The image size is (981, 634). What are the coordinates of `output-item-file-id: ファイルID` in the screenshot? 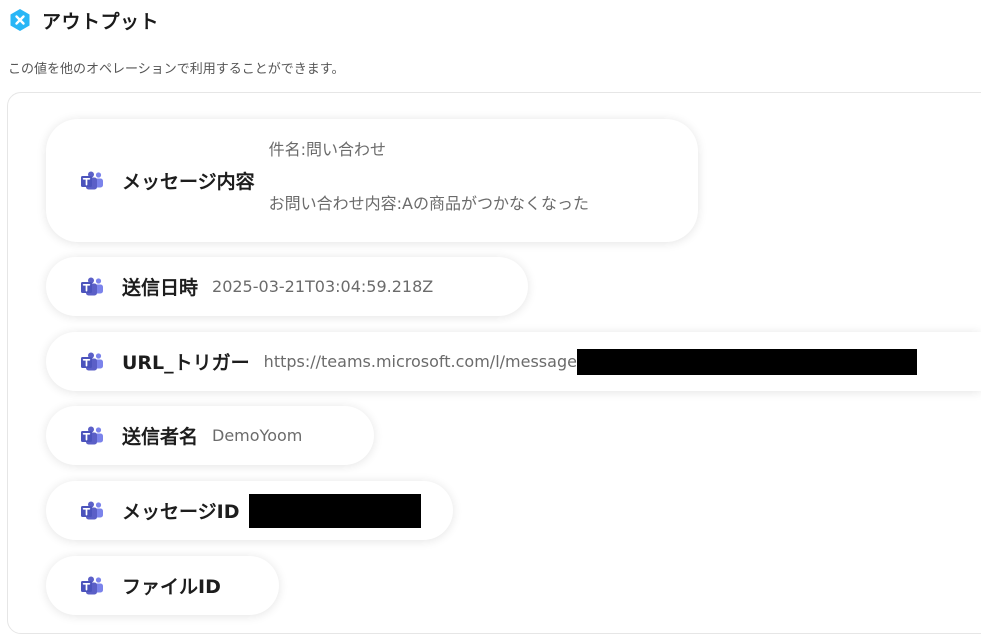 It's located at (162, 585).